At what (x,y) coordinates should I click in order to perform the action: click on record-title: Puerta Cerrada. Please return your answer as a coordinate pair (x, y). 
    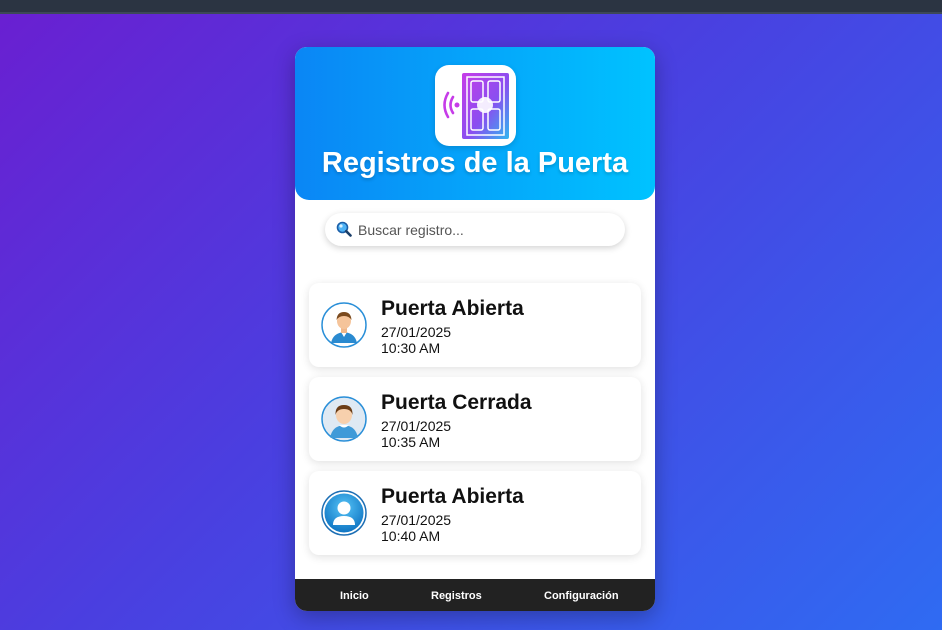
    Looking at the image, I should click on (456, 402).